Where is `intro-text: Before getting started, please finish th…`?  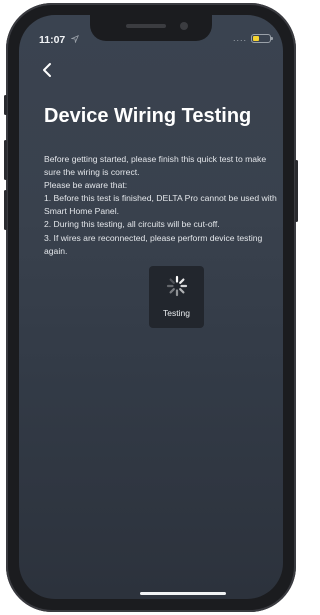
intro-text: Before getting started, please finish th… is located at coordinates (155, 166).